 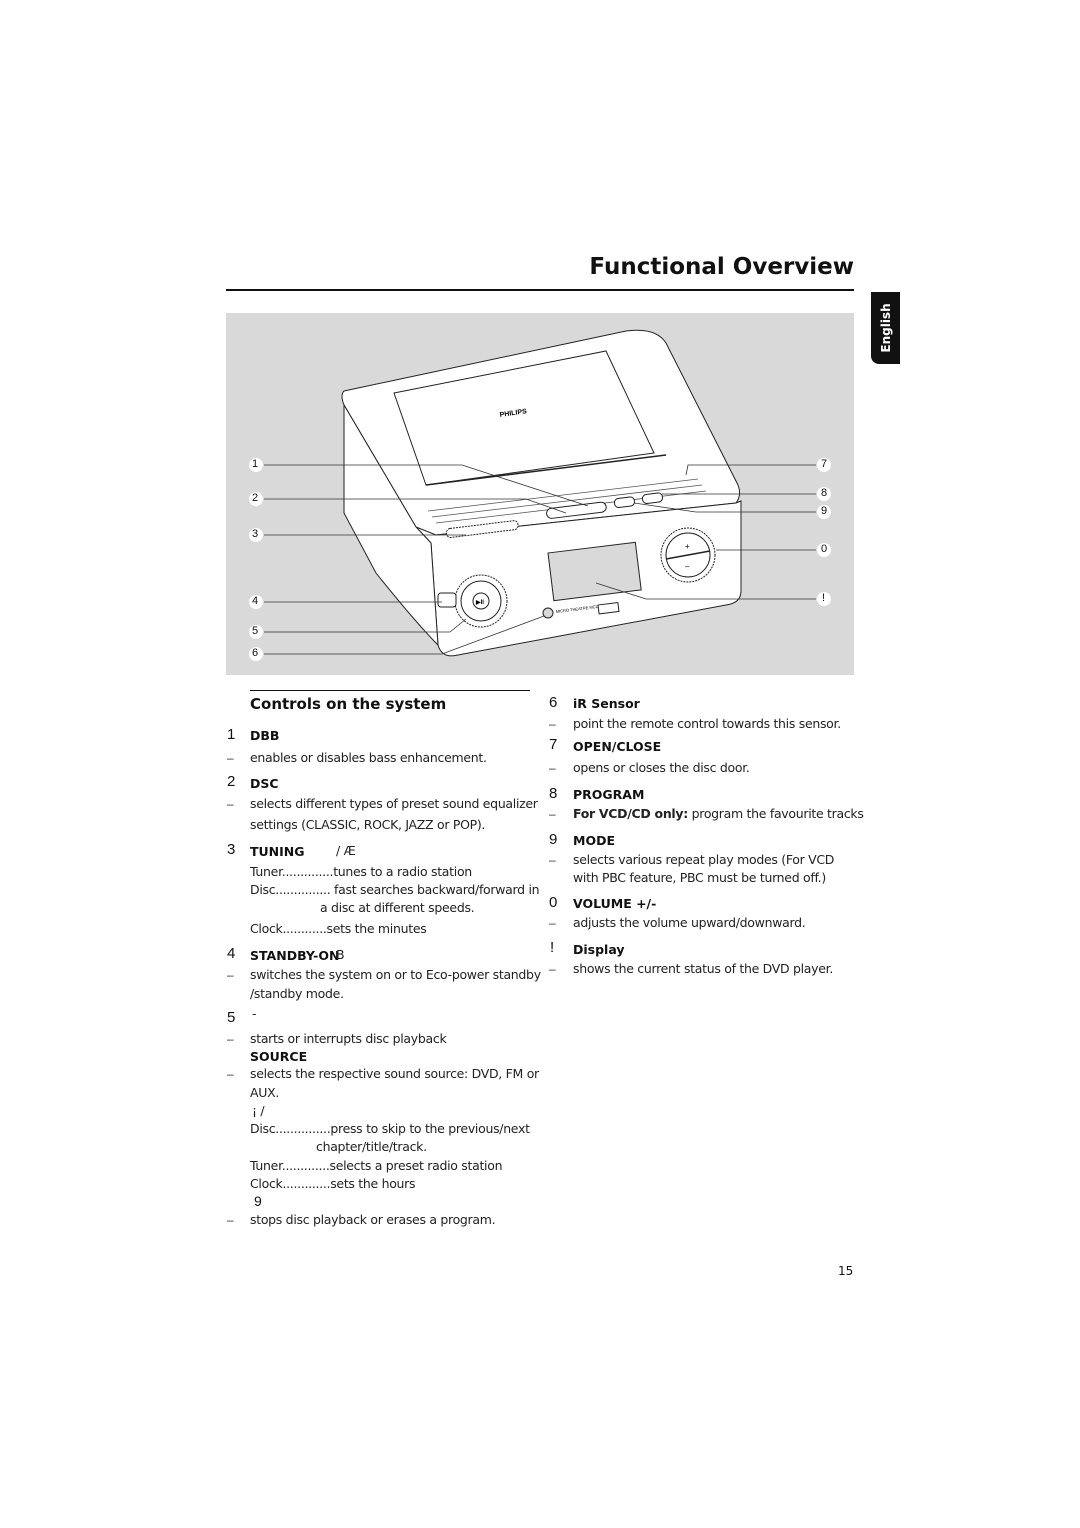 What do you see at coordinates (824, 598) in the screenshot?
I see `callout-exclaim: !` at bounding box center [824, 598].